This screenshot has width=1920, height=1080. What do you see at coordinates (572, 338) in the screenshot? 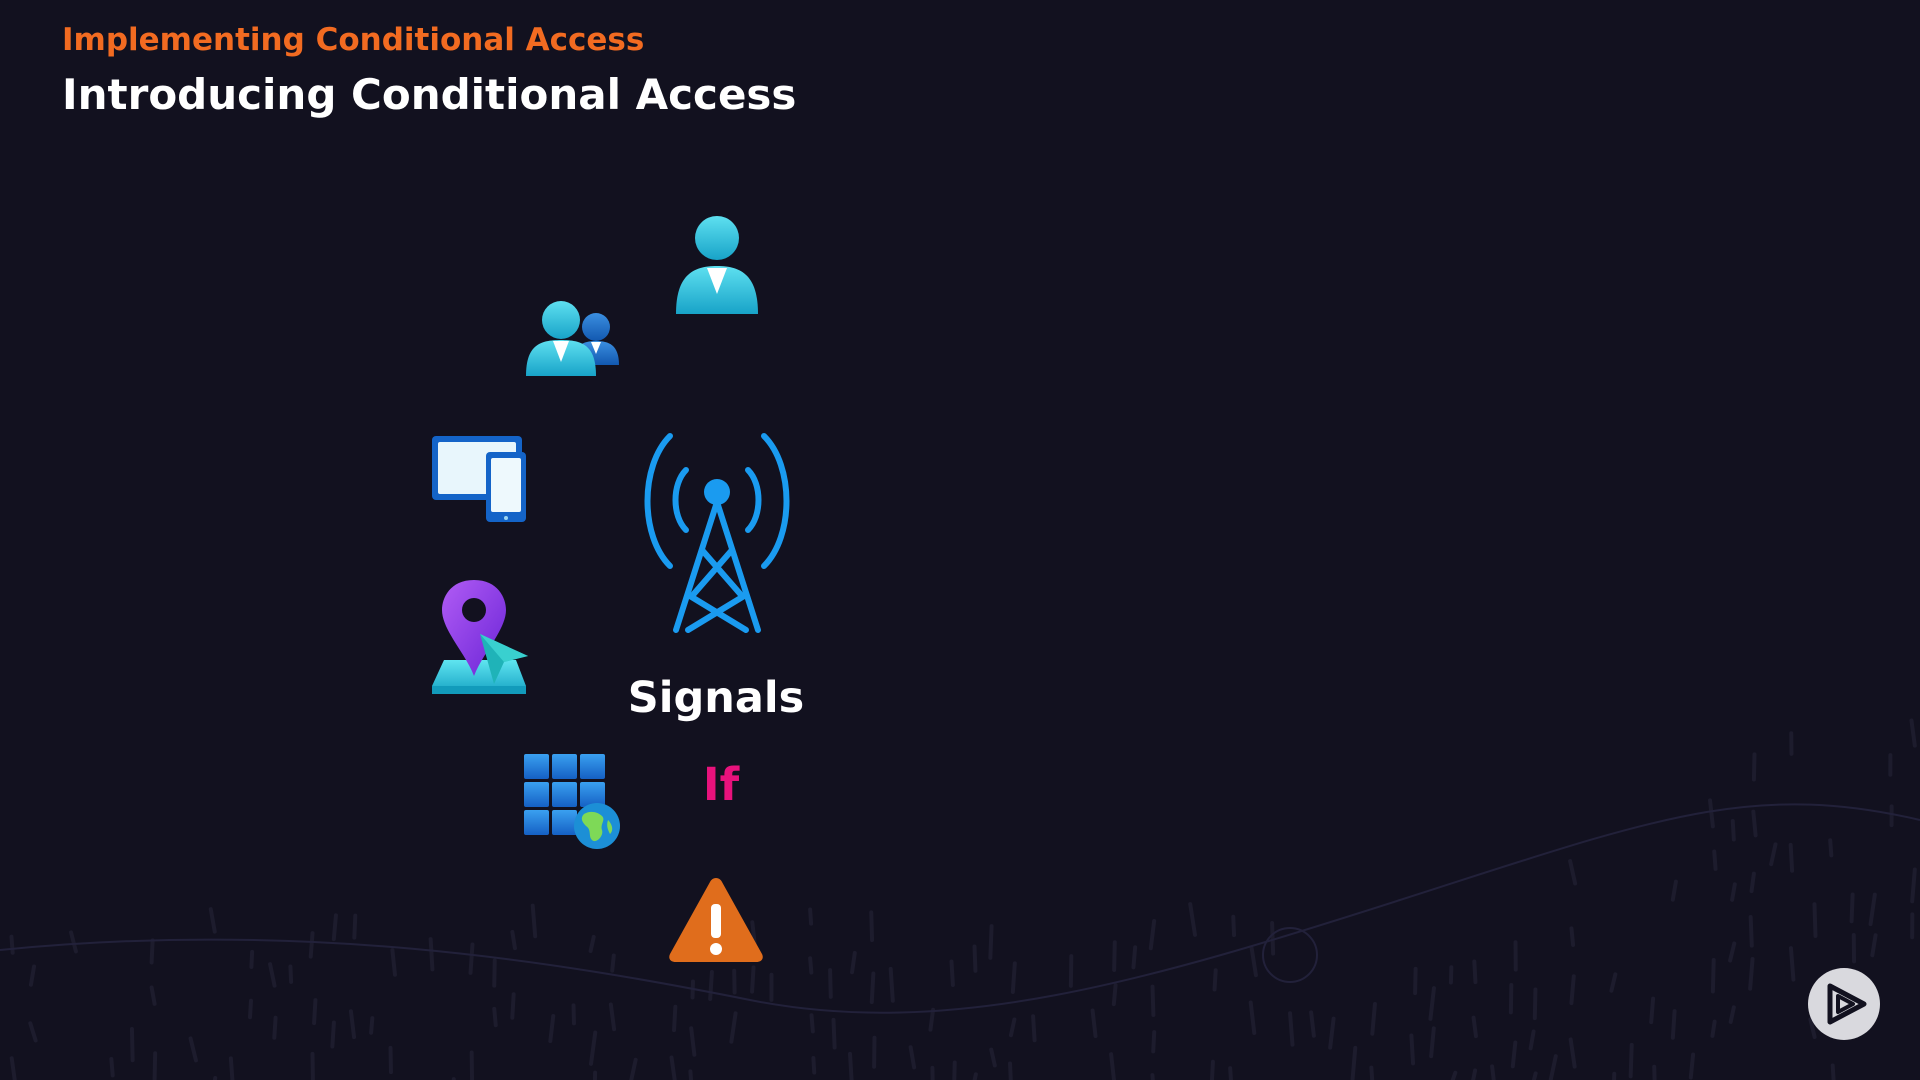
I see `group-icon` at bounding box center [572, 338].